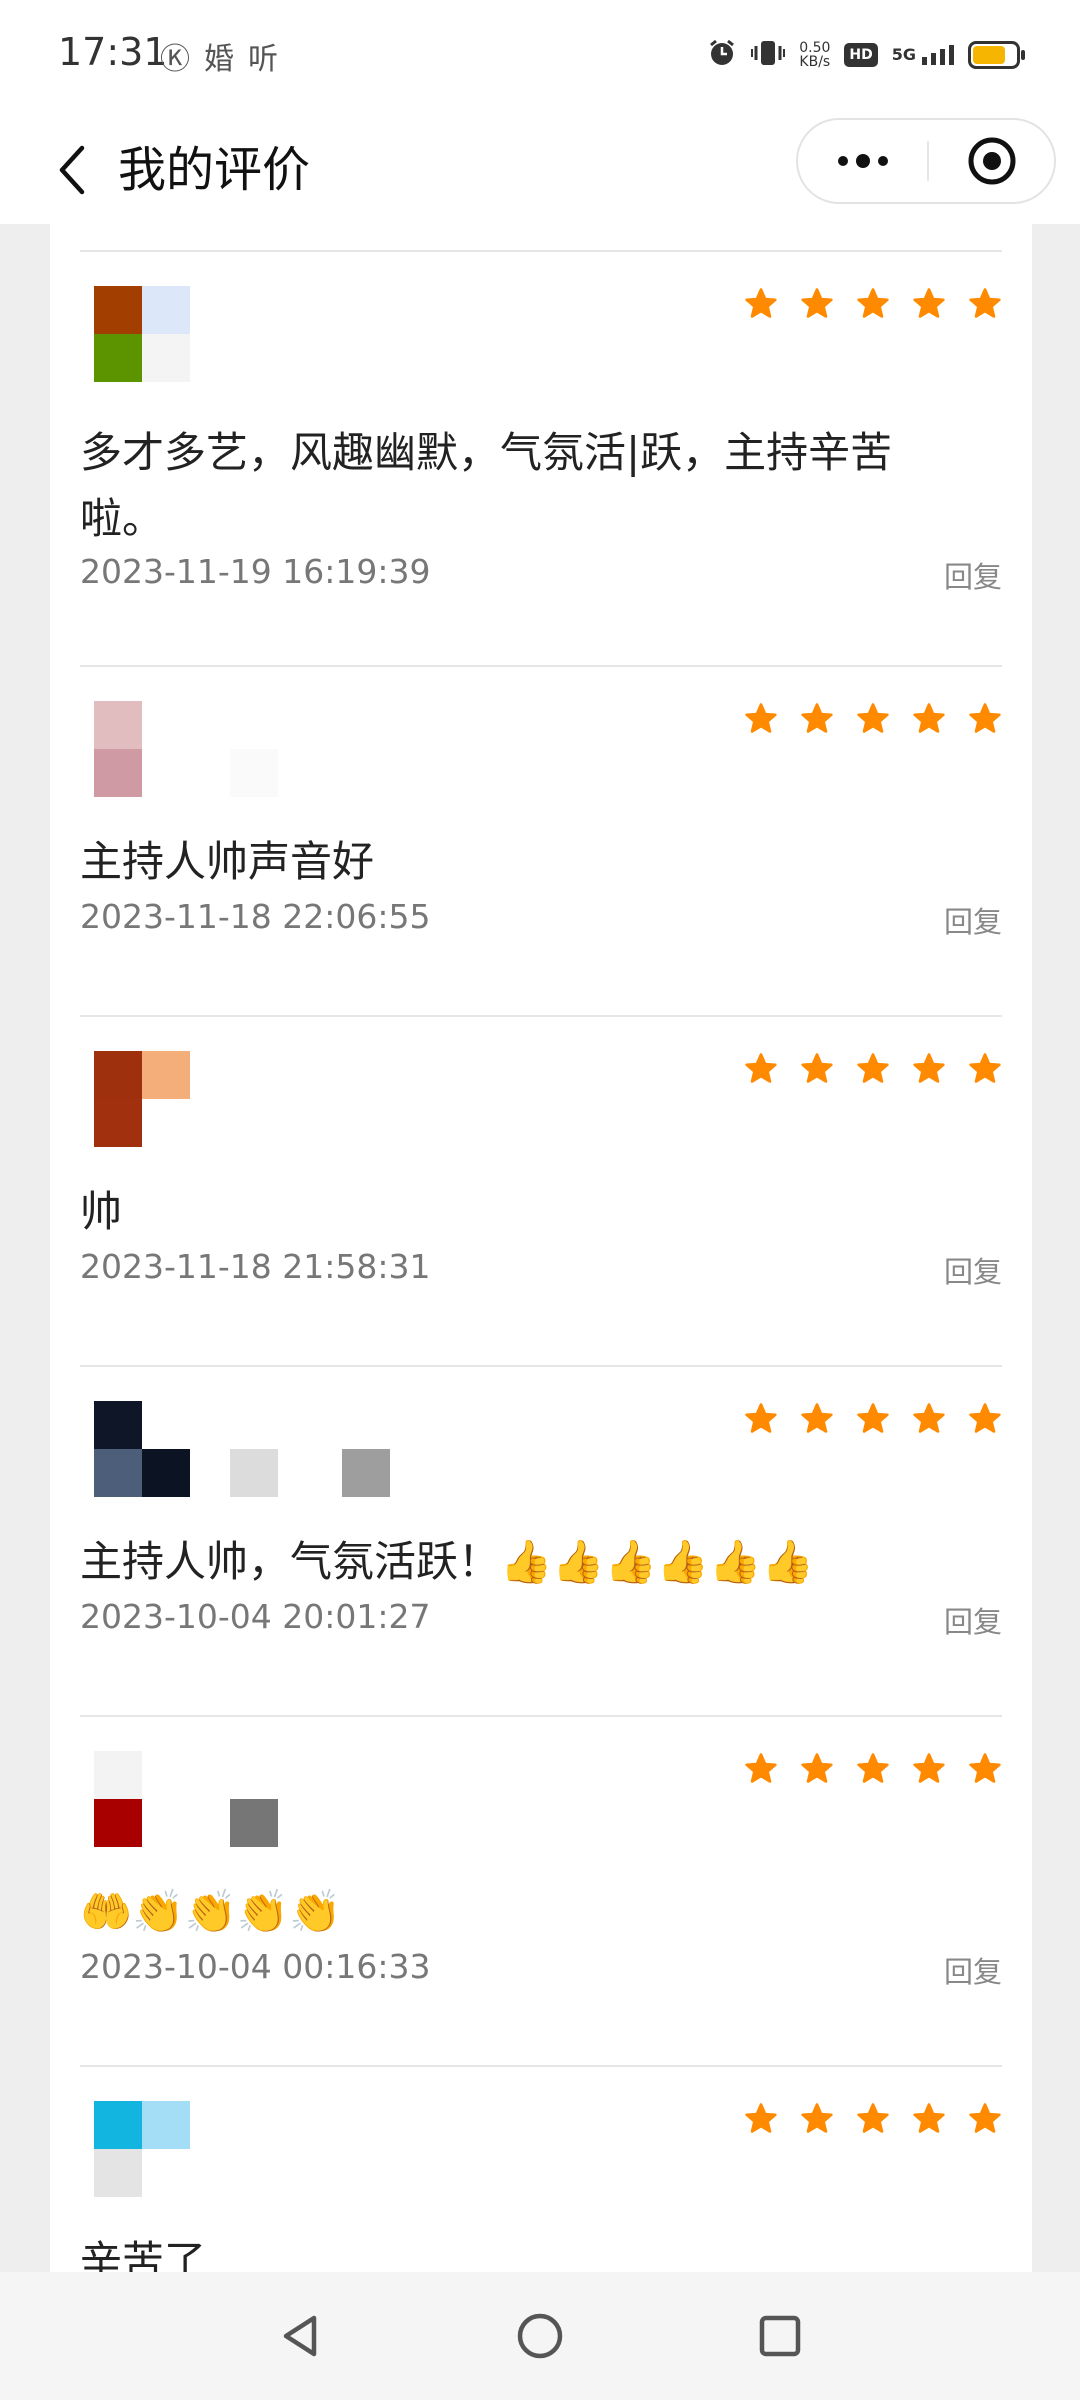  I want to click on nav-bar: 我的评价, so click(540, 170).